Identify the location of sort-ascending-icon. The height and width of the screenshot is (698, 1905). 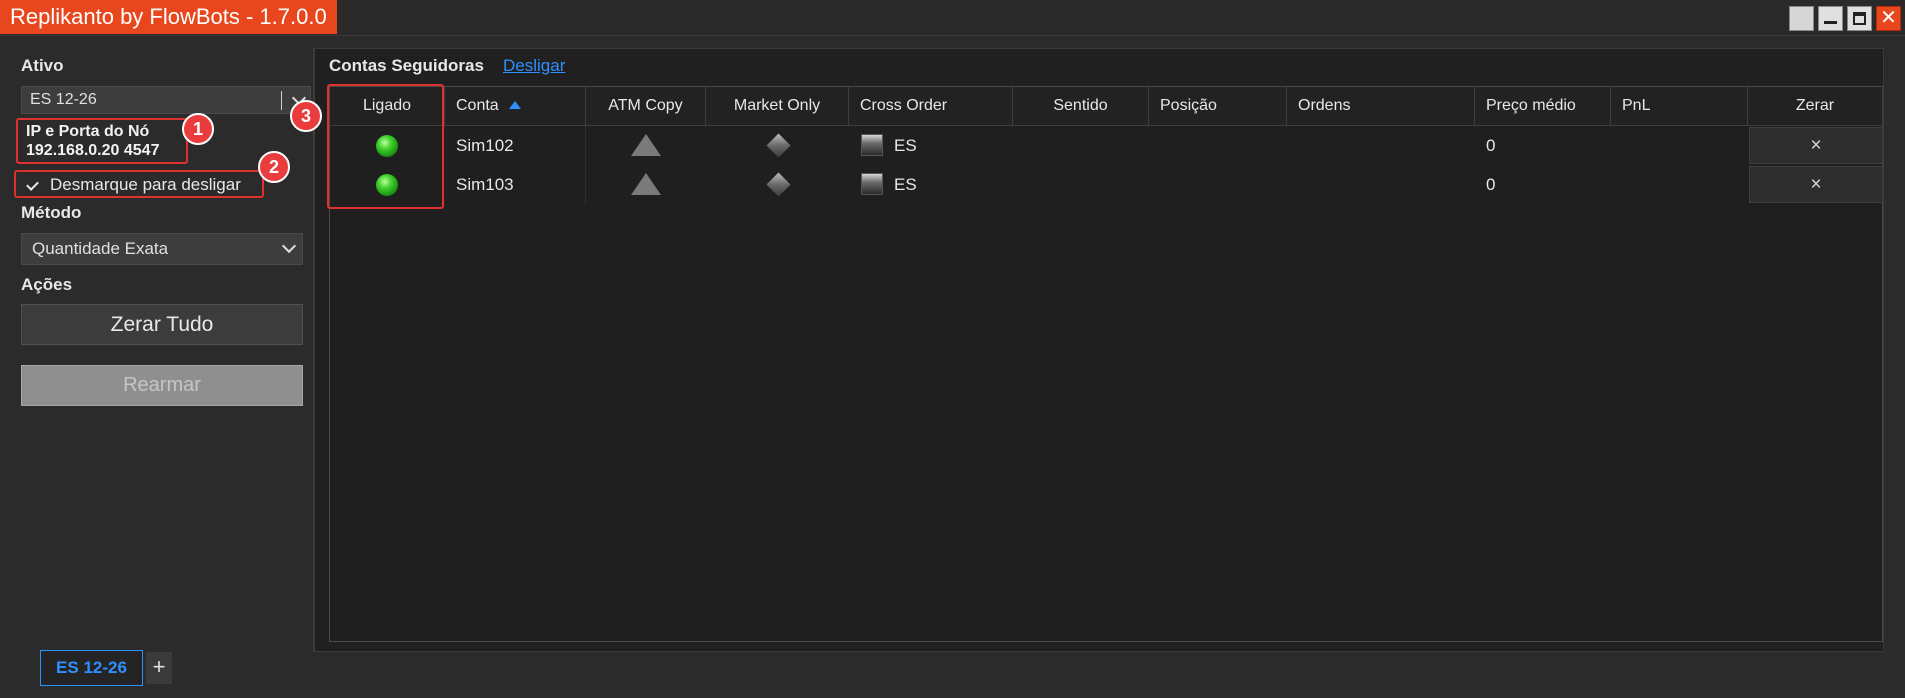
(514, 105).